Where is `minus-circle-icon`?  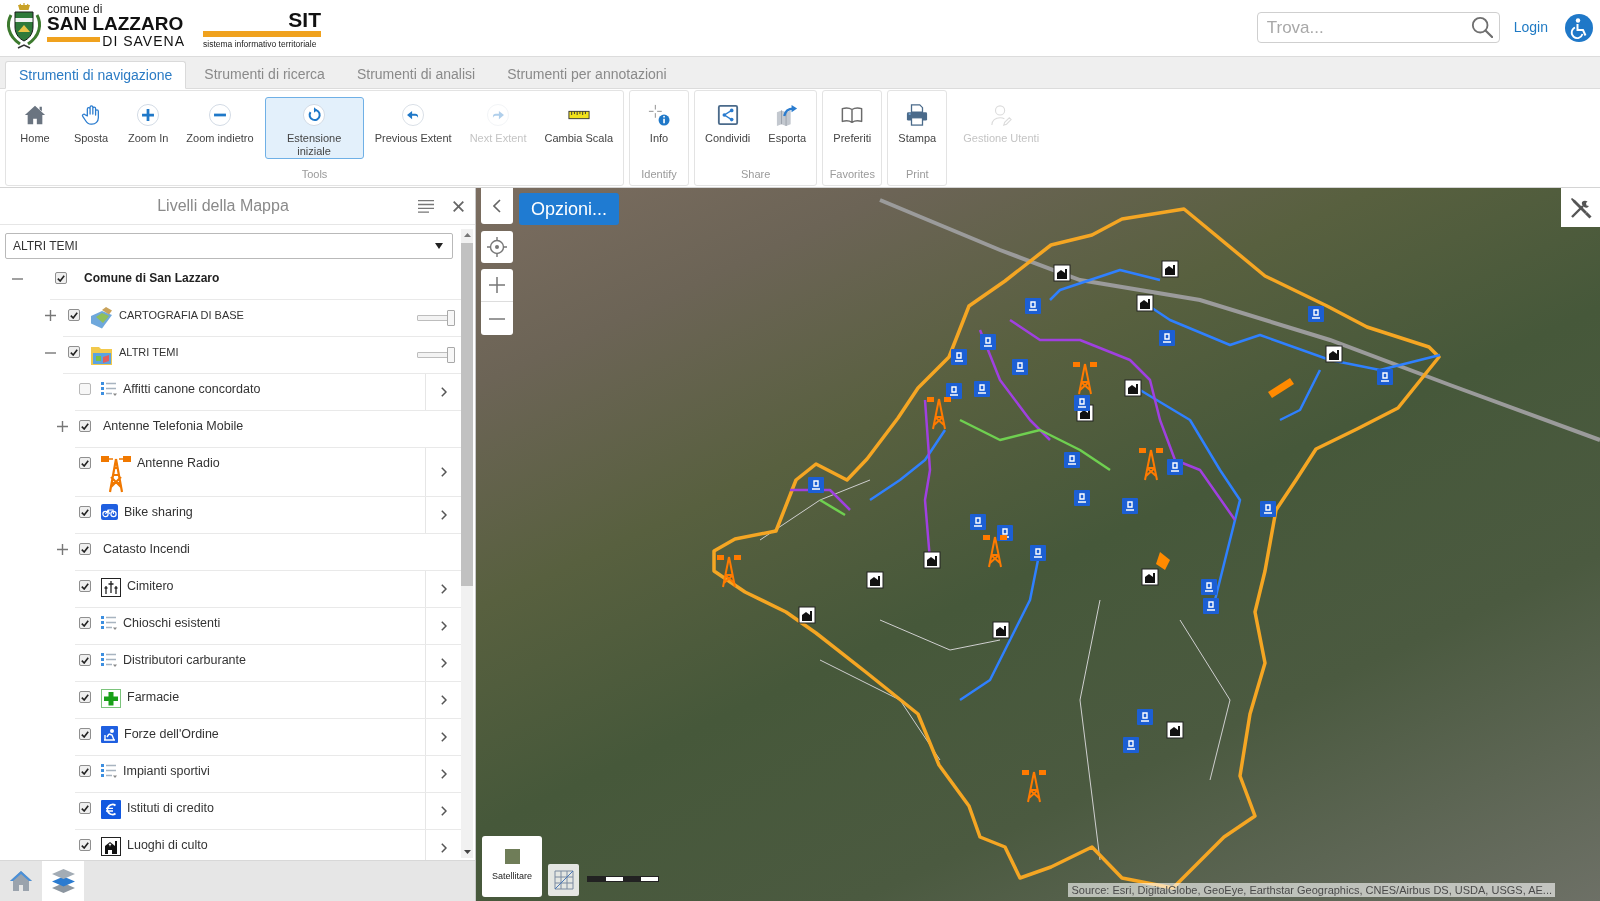 minus-circle-icon is located at coordinates (220, 115).